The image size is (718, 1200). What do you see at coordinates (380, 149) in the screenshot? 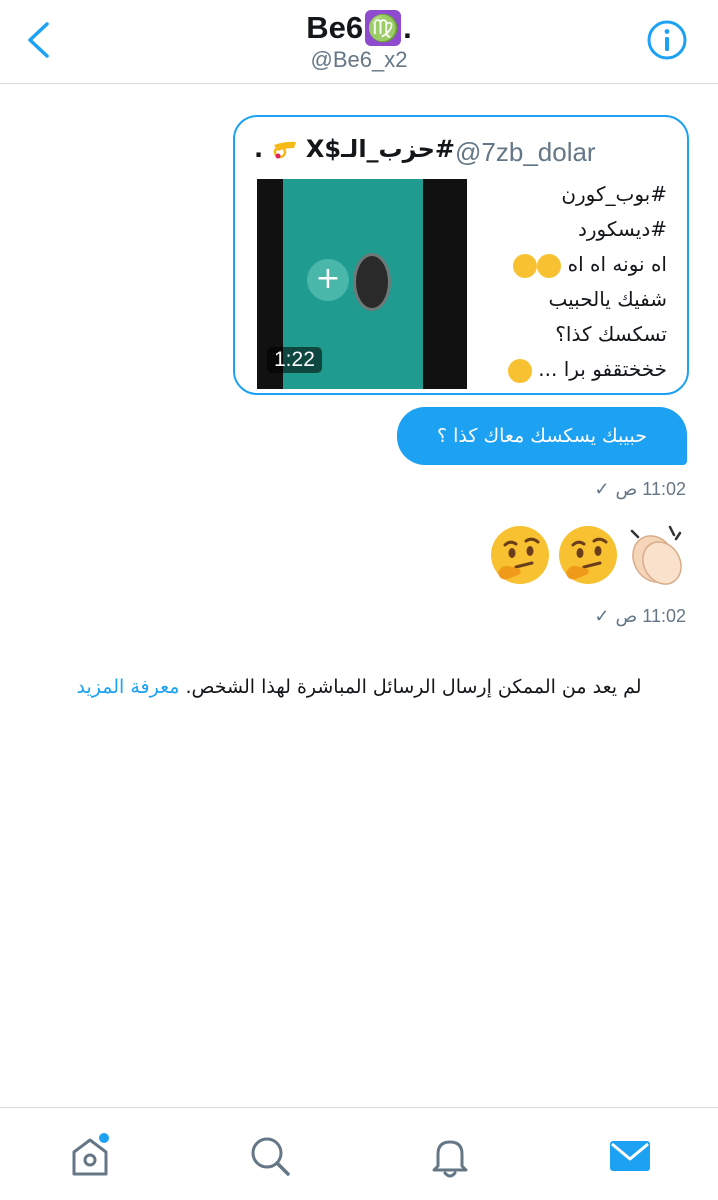
I see `card-name-text: #حزب_الـ$X` at bounding box center [380, 149].